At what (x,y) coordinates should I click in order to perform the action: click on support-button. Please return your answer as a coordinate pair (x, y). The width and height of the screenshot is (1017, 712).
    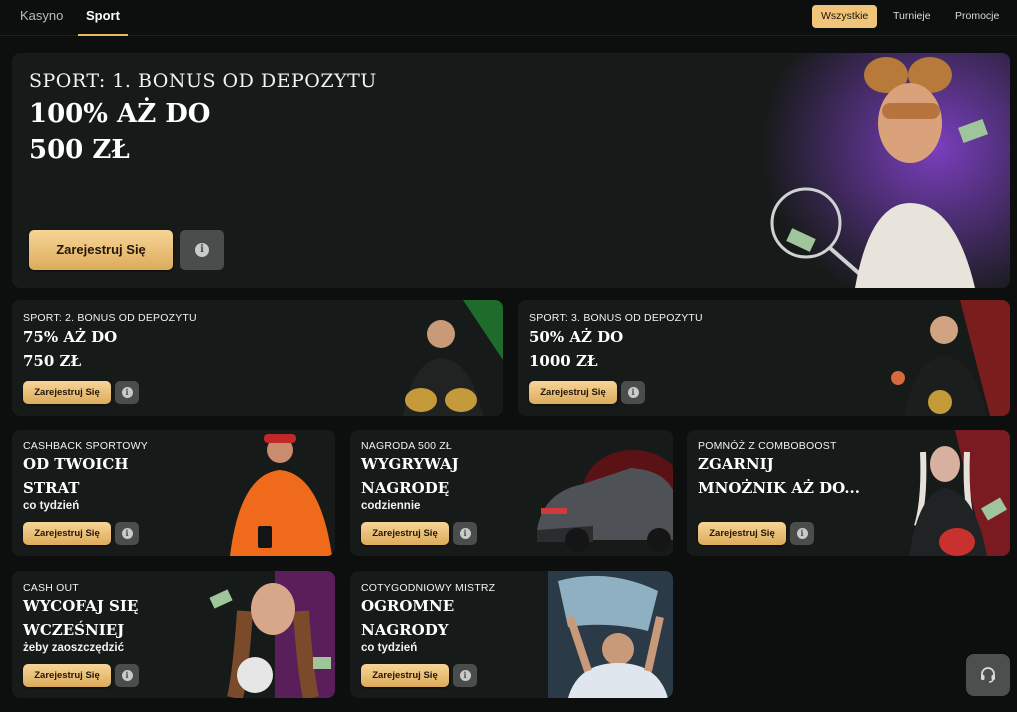
    Looking at the image, I should click on (988, 675).